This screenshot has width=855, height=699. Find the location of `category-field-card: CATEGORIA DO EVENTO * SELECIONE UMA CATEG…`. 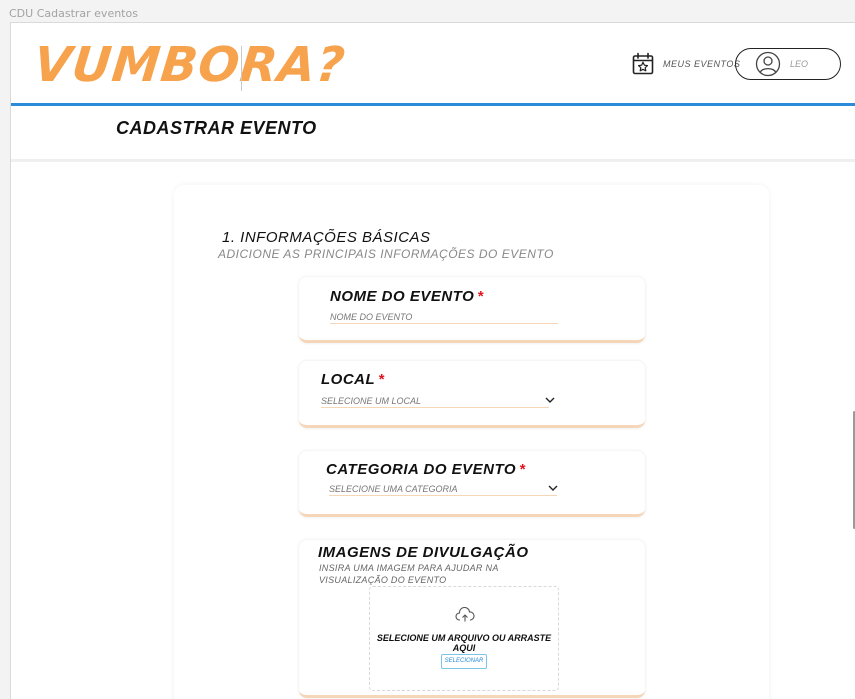

category-field-card: CATEGORIA DO EVENTO * SELECIONE UMA CATEG… is located at coordinates (472, 484).